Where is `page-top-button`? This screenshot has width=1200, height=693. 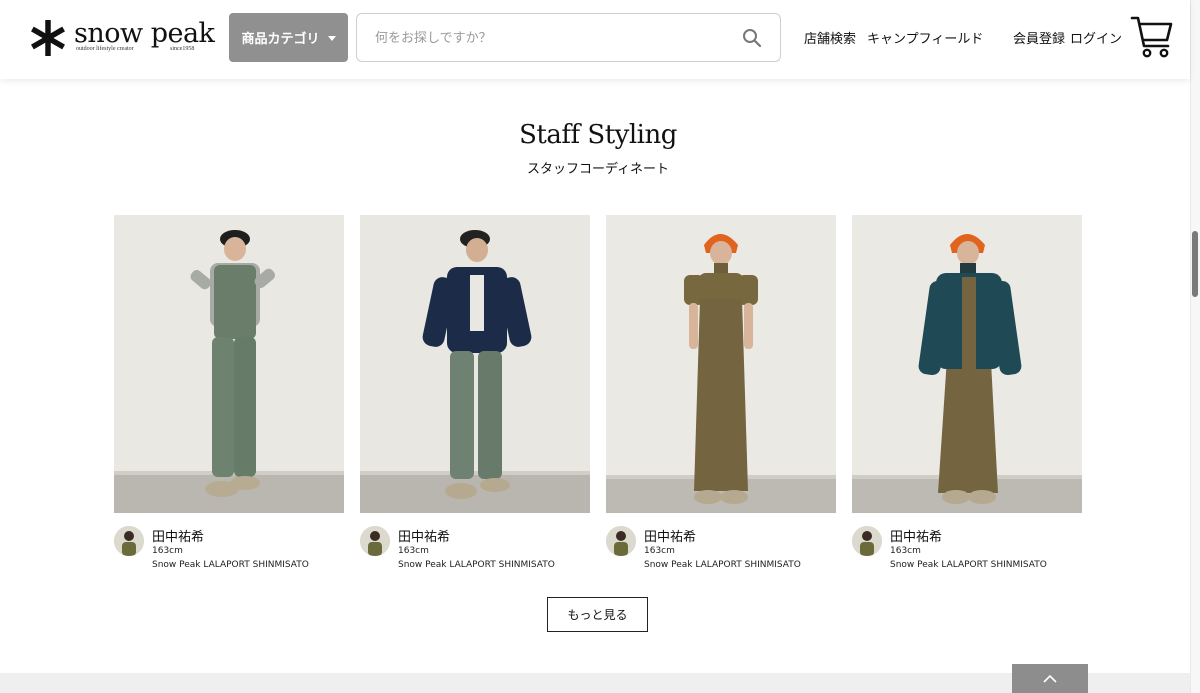 page-top-button is located at coordinates (1050, 678).